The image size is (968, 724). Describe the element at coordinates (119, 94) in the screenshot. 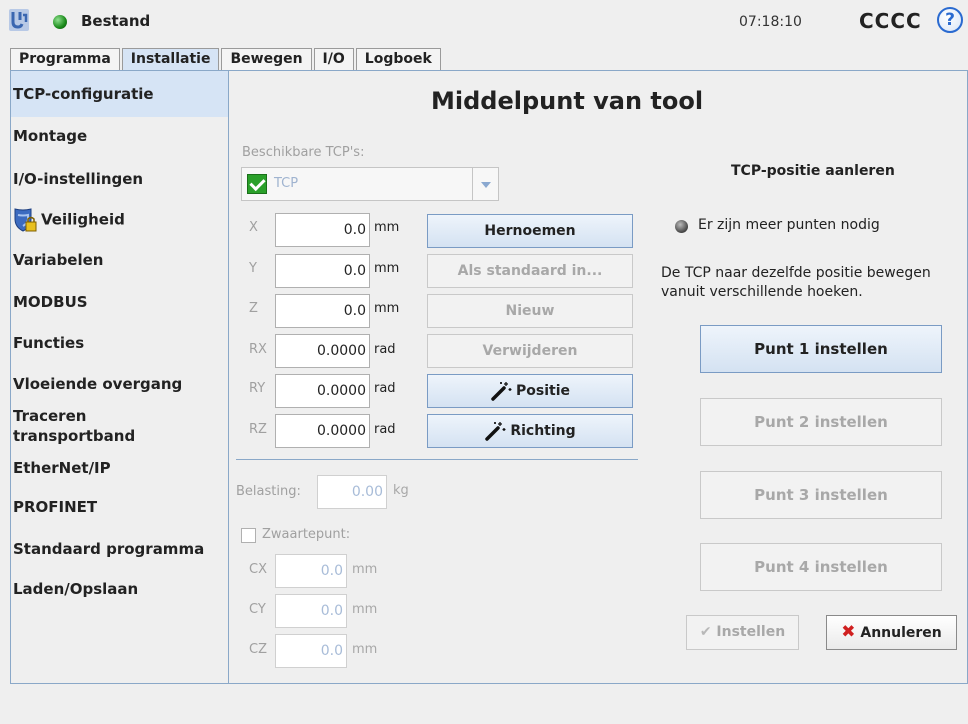

I see `sidebar-item-tcp-config: TCP-configuratie` at that location.